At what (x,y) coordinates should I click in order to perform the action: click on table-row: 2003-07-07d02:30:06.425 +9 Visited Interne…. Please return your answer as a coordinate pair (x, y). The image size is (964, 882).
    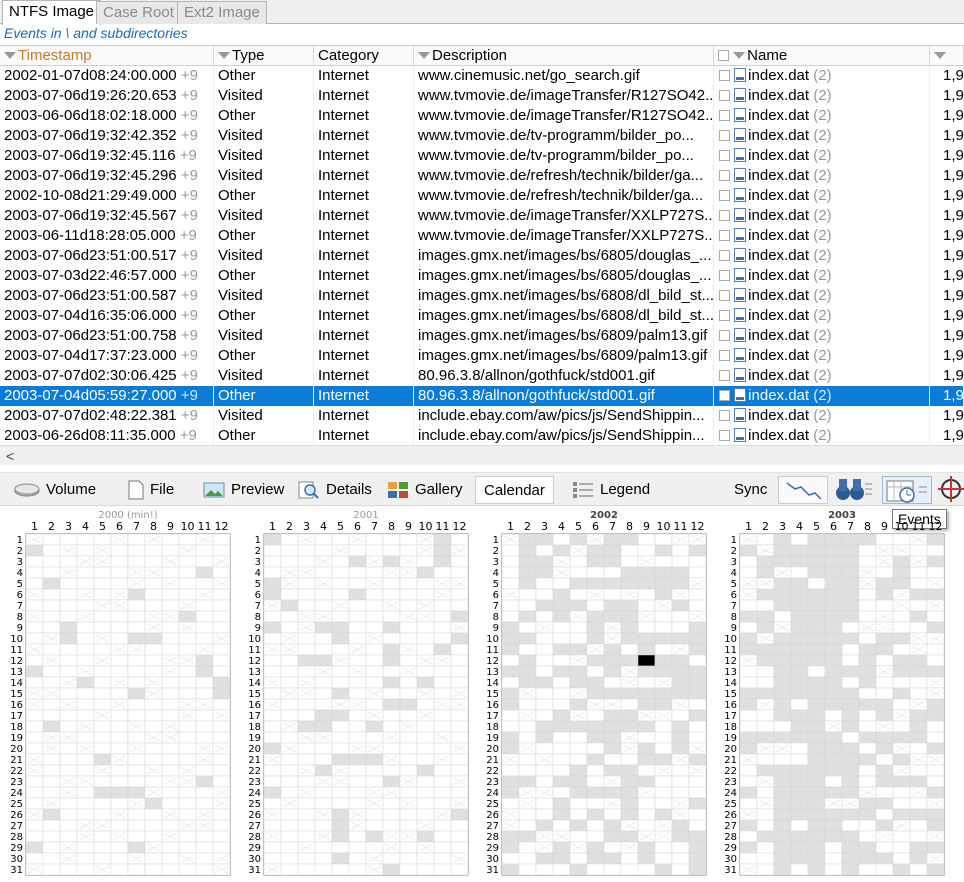
    Looking at the image, I should click on (482, 376).